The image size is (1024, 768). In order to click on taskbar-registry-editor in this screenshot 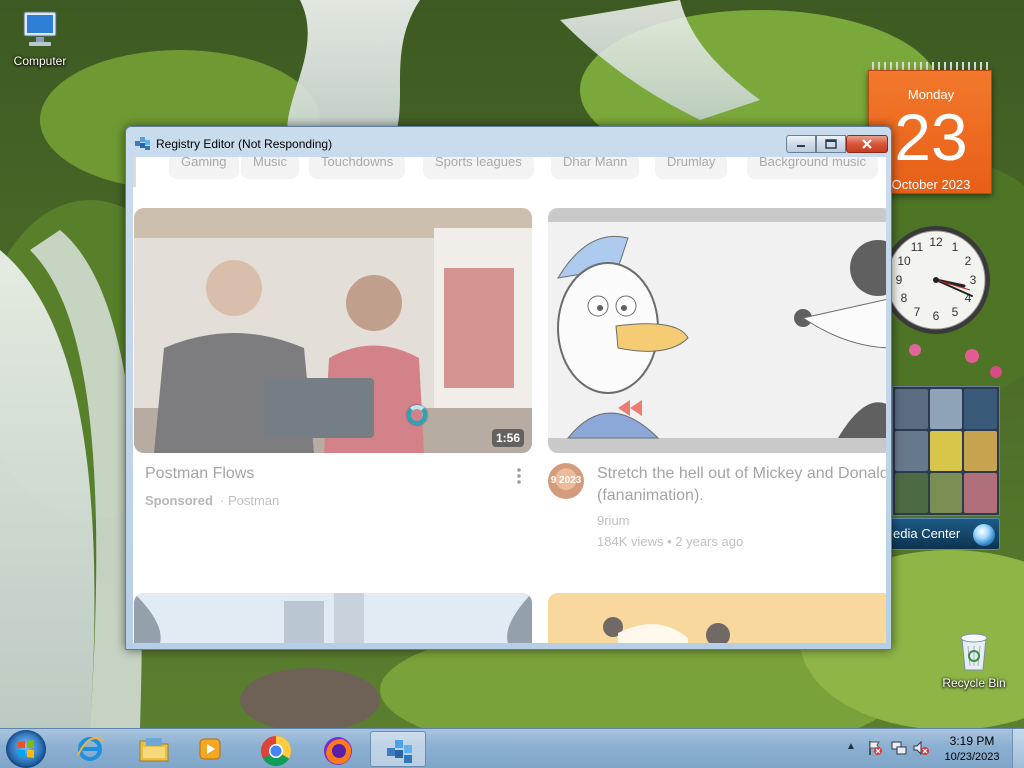, I will do `click(398, 749)`.